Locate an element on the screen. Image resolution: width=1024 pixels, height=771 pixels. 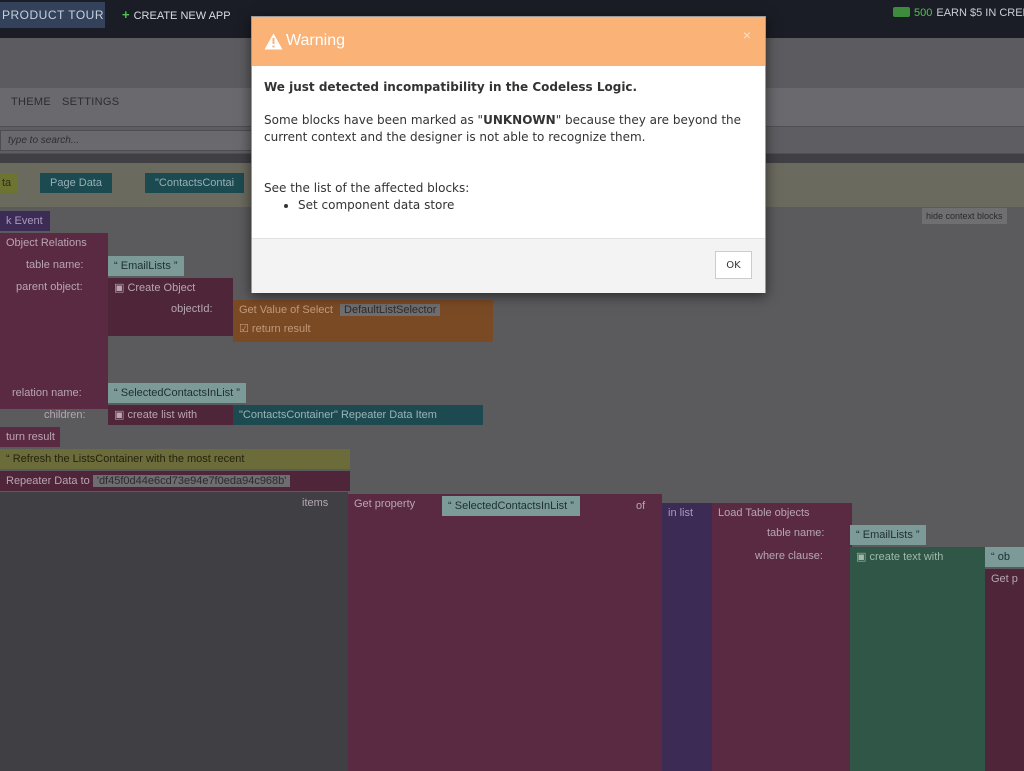
plus-icon: + is located at coordinates (126, 14).